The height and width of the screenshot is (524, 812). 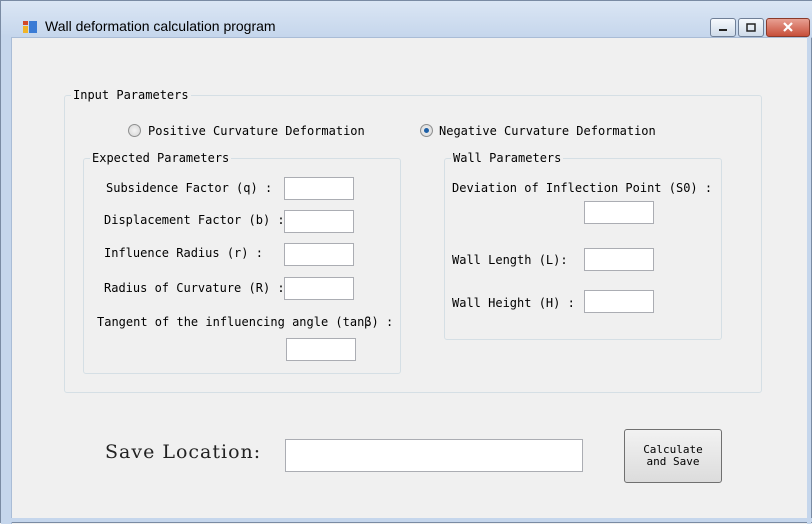 I want to click on deviation-inflection-point-input, so click(x=619, y=212).